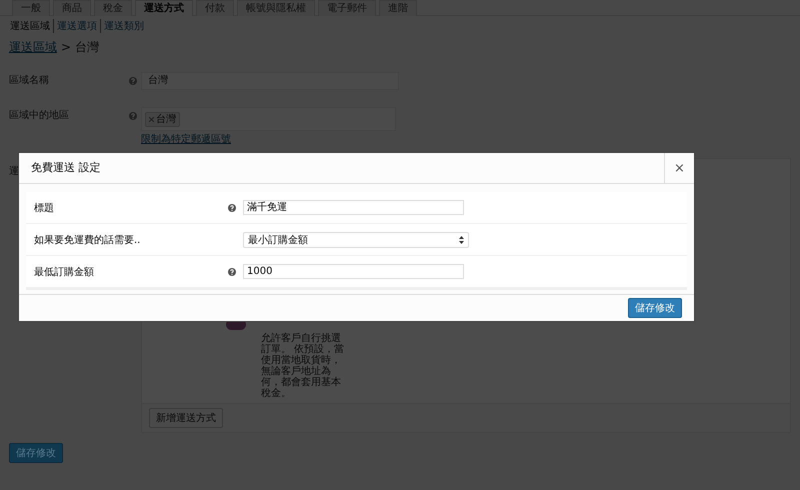  I want to click on zone-name-field: 台灣, so click(270, 81).